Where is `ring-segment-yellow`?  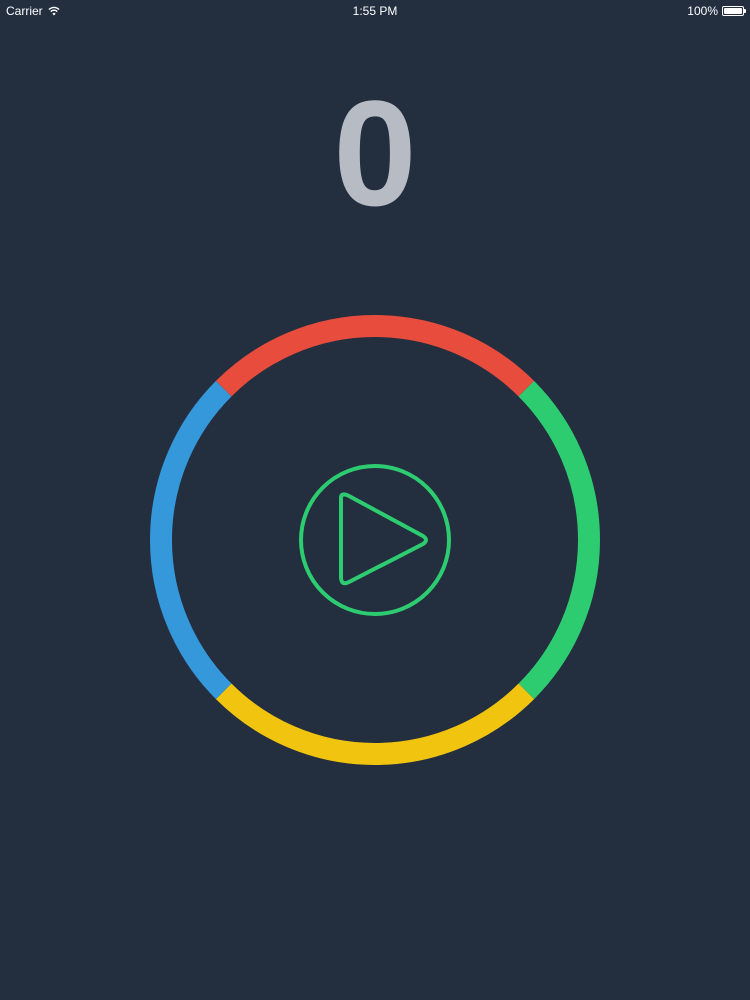
ring-segment-yellow is located at coordinates (375, 724).